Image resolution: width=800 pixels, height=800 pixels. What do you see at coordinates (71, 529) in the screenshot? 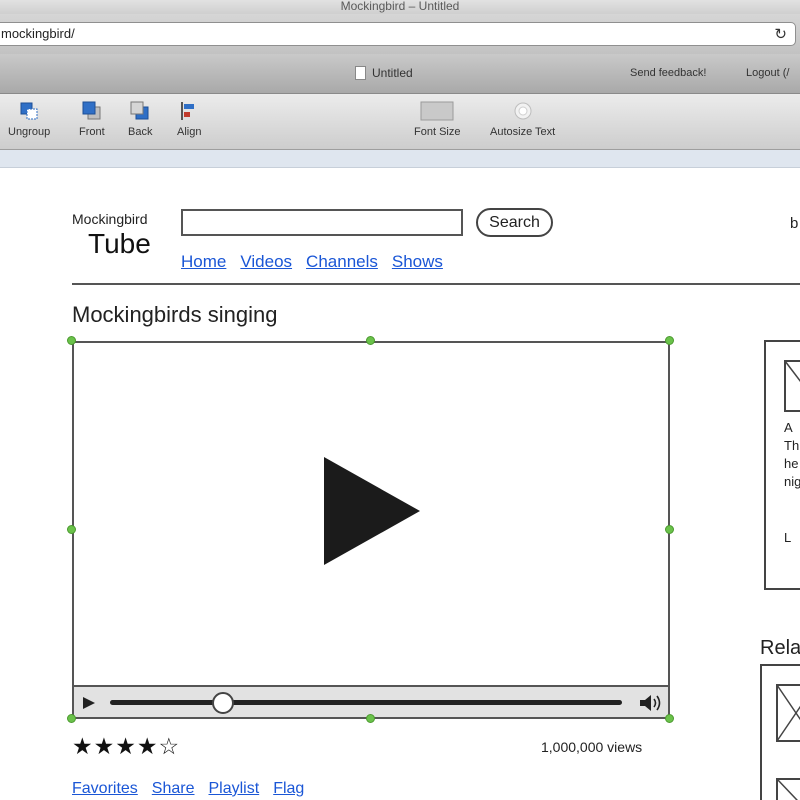
I see `selection-handle-left` at bounding box center [71, 529].